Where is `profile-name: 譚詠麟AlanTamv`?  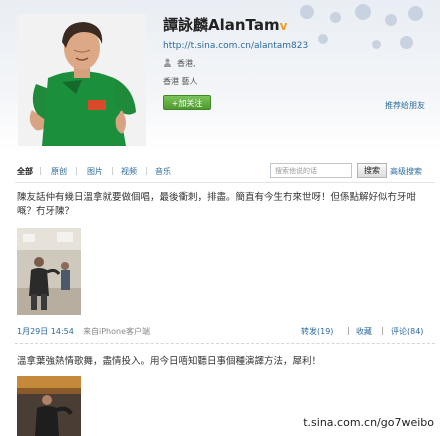 profile-name: 譚詠麟AlanTamv is located at coordinates (225, 24).